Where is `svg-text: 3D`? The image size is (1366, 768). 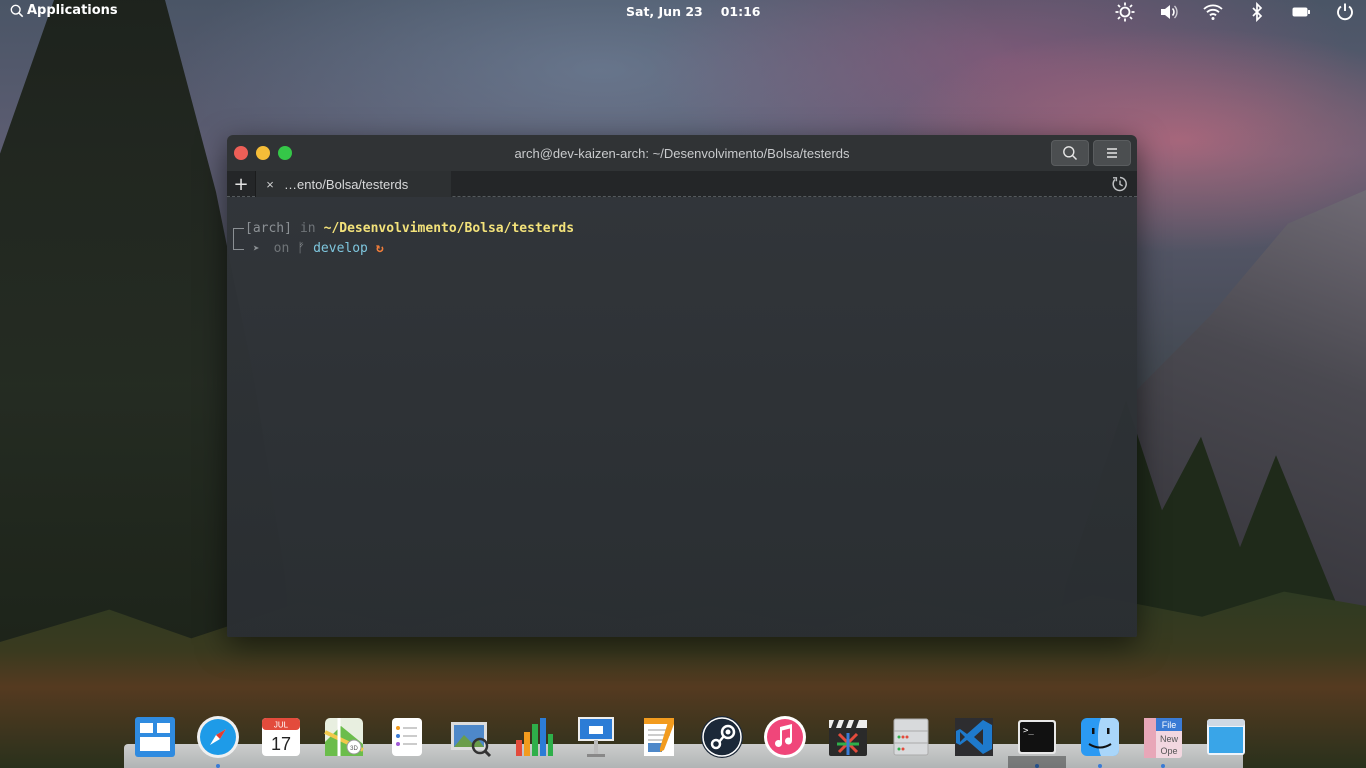 svg-text: 3D is located at coordinates (354, 749).